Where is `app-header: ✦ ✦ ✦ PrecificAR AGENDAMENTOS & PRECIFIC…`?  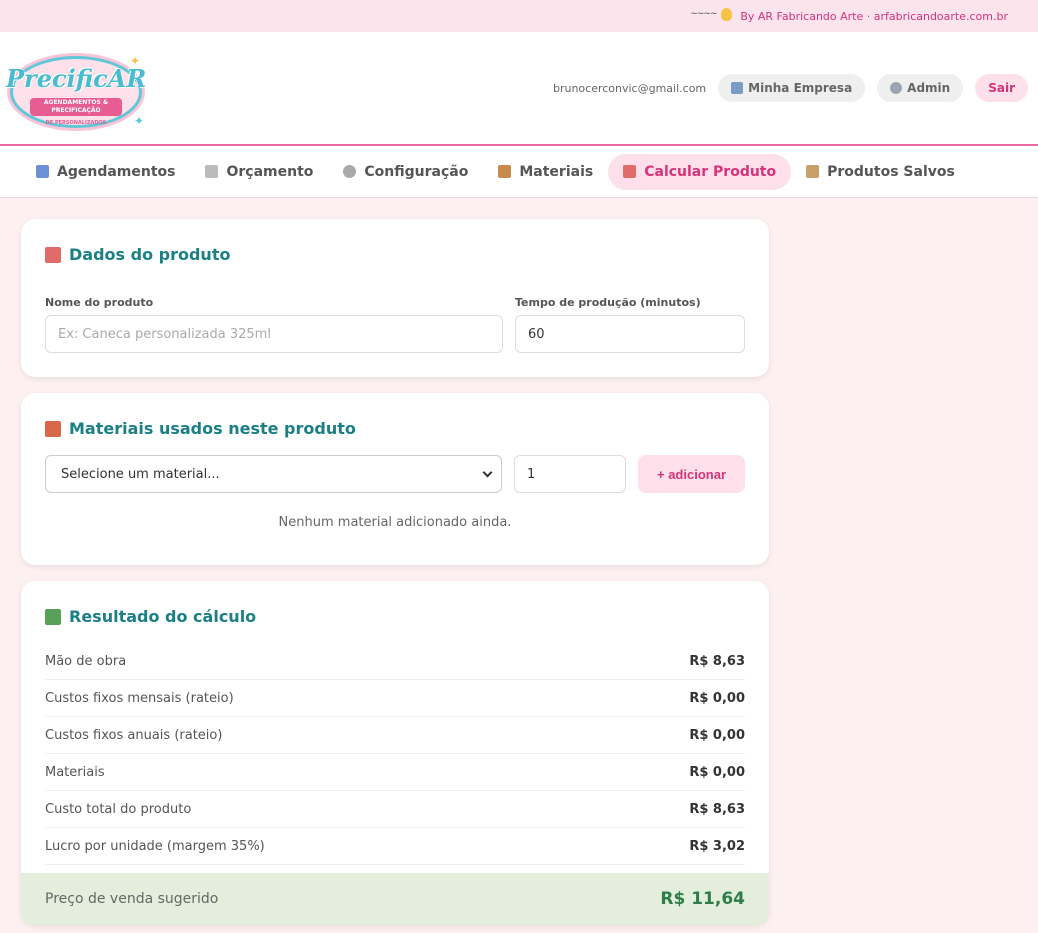
app-header: ✦ ✦ ✦ PrecificAR AGENDAMENTOS & PRECIFIC… is located at coordinates (519, 89).